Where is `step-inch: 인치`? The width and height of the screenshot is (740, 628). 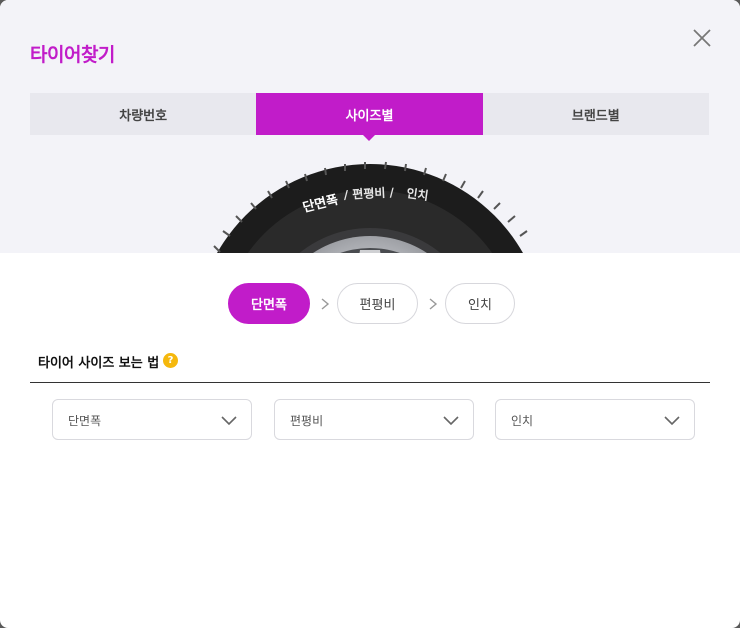 step-inch: 인치 is located at coordinates (480, 303).